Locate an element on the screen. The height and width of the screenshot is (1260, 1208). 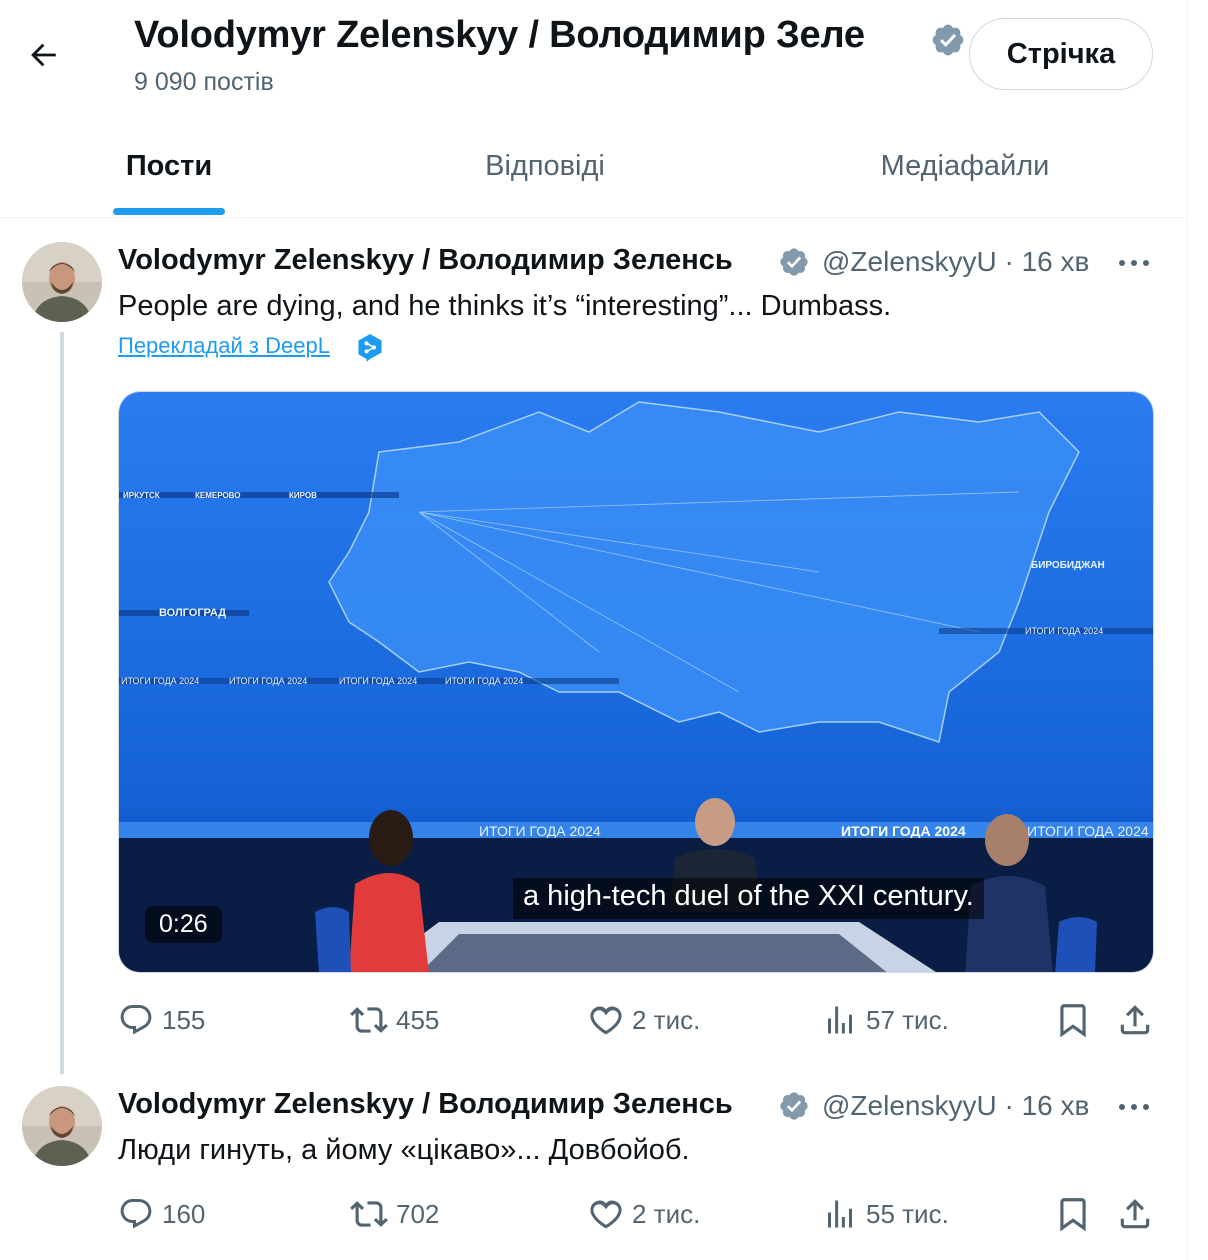
banner-city-irkutsk: ИРКУТСК is located at coordinates (141, 495).